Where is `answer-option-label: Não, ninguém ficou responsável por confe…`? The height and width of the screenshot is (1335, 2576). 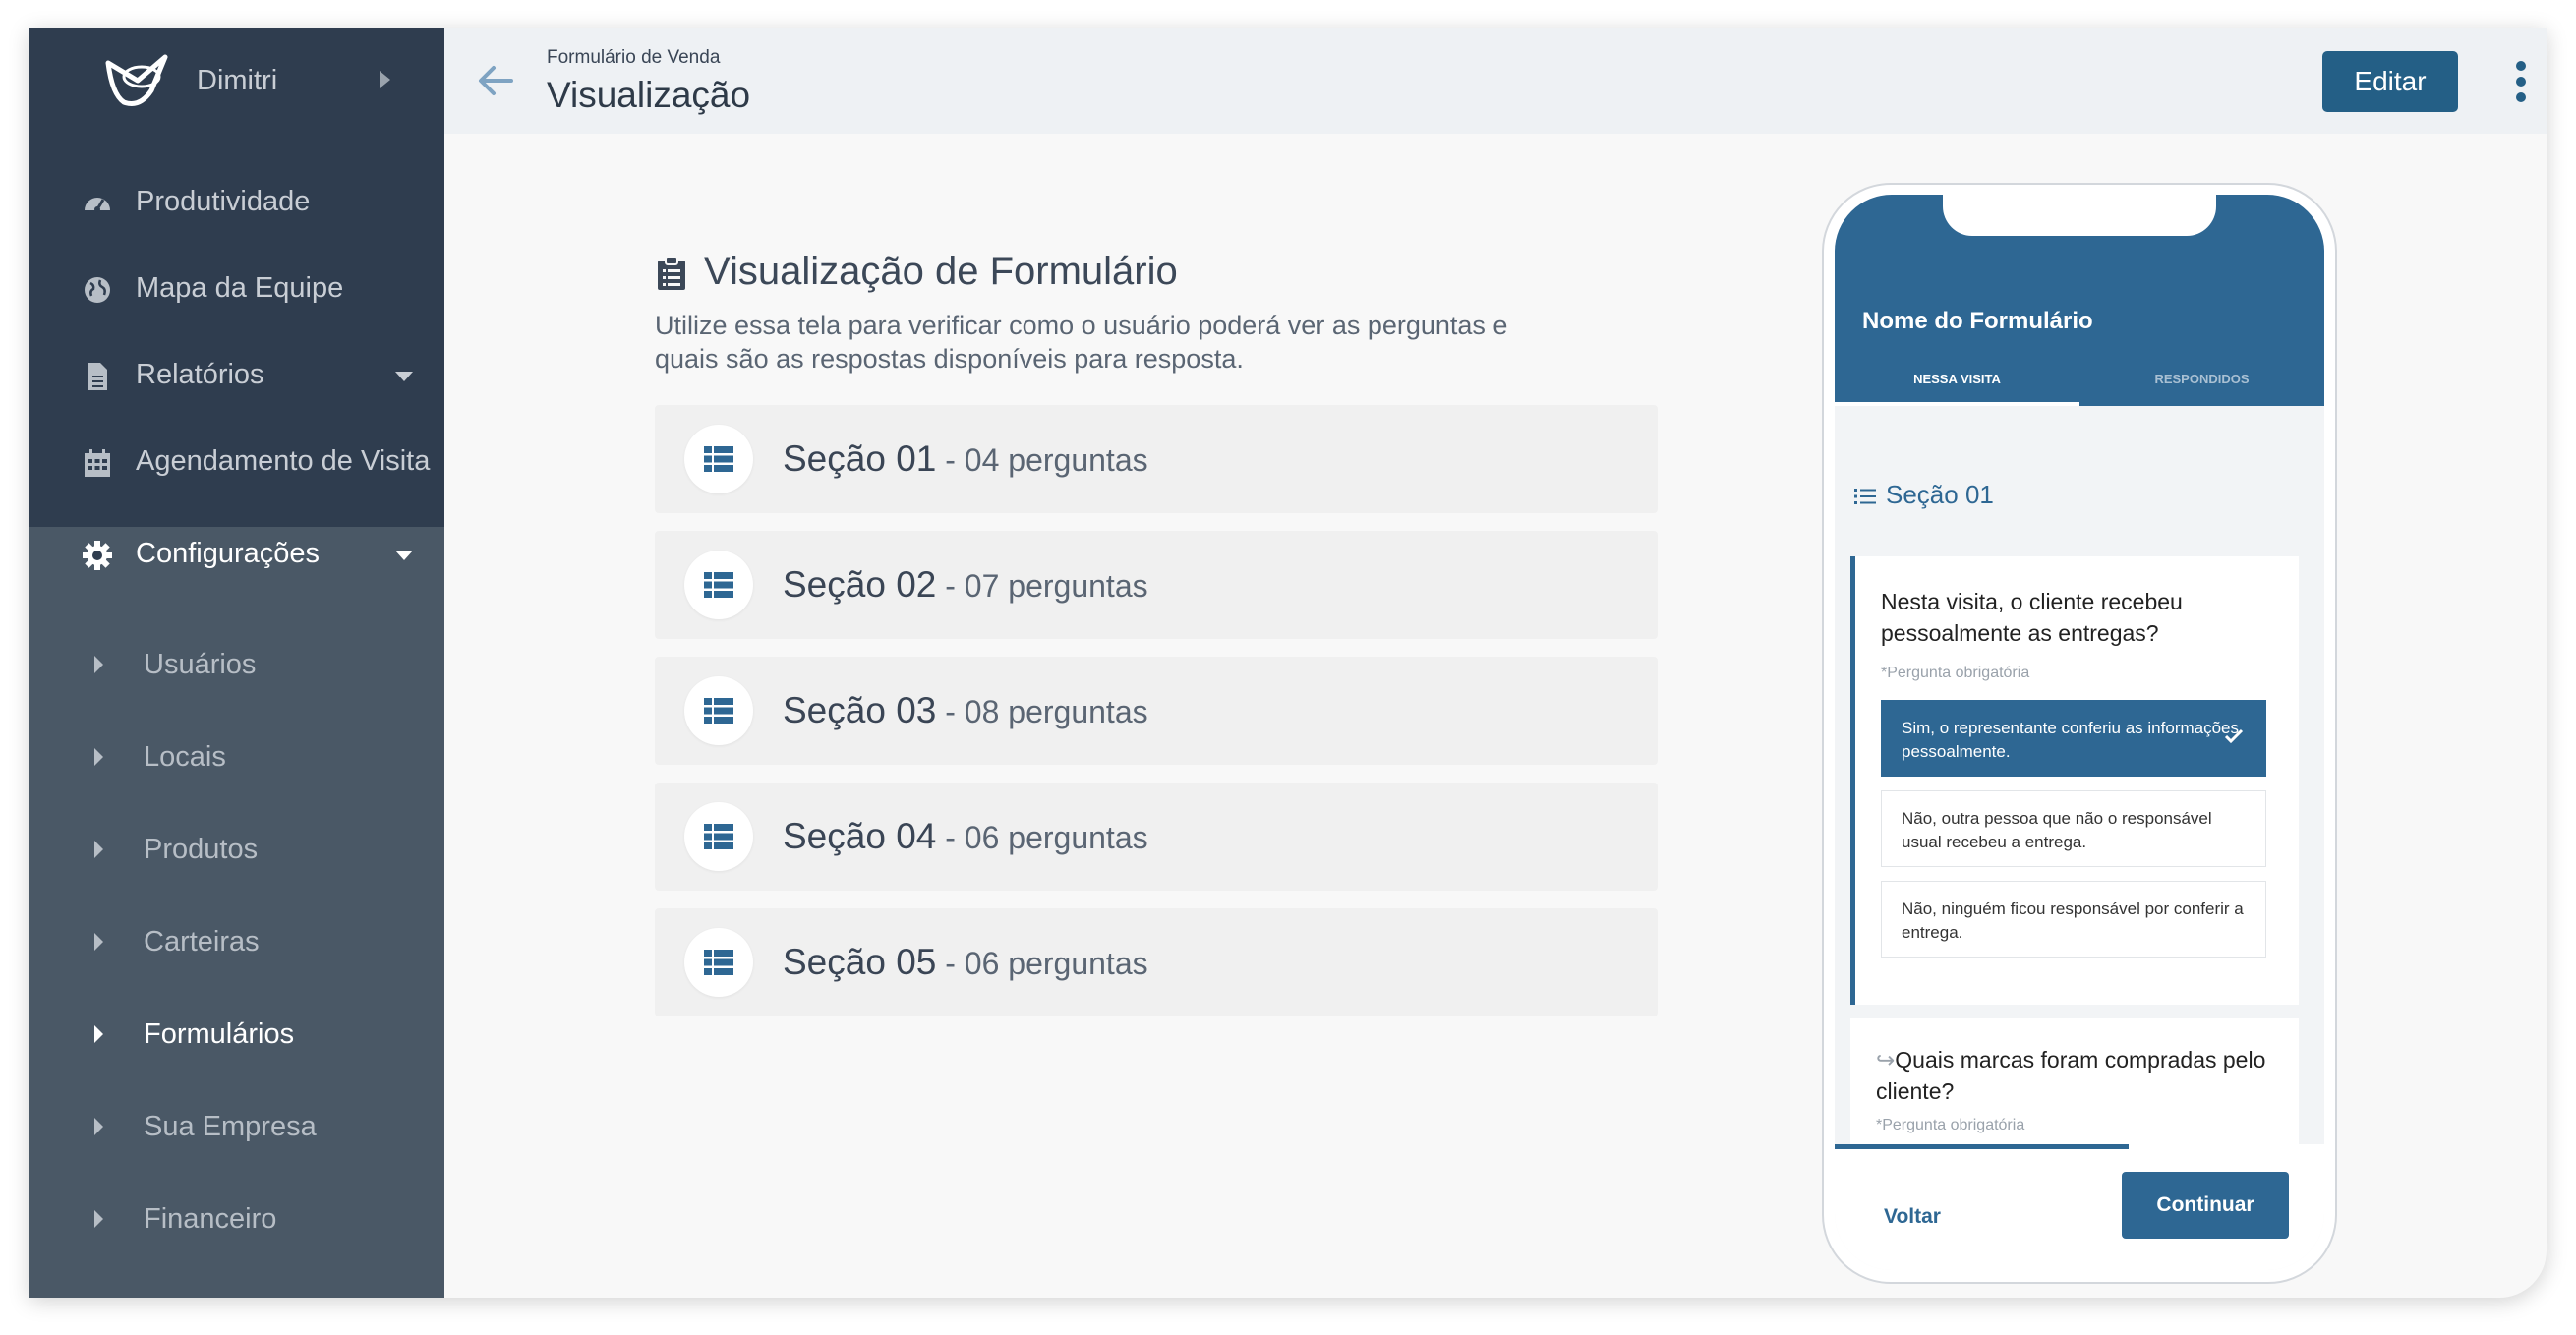
answer-option-label: Não, ninguém ficou responsável por confe… is located at coordinates (2073, 921).